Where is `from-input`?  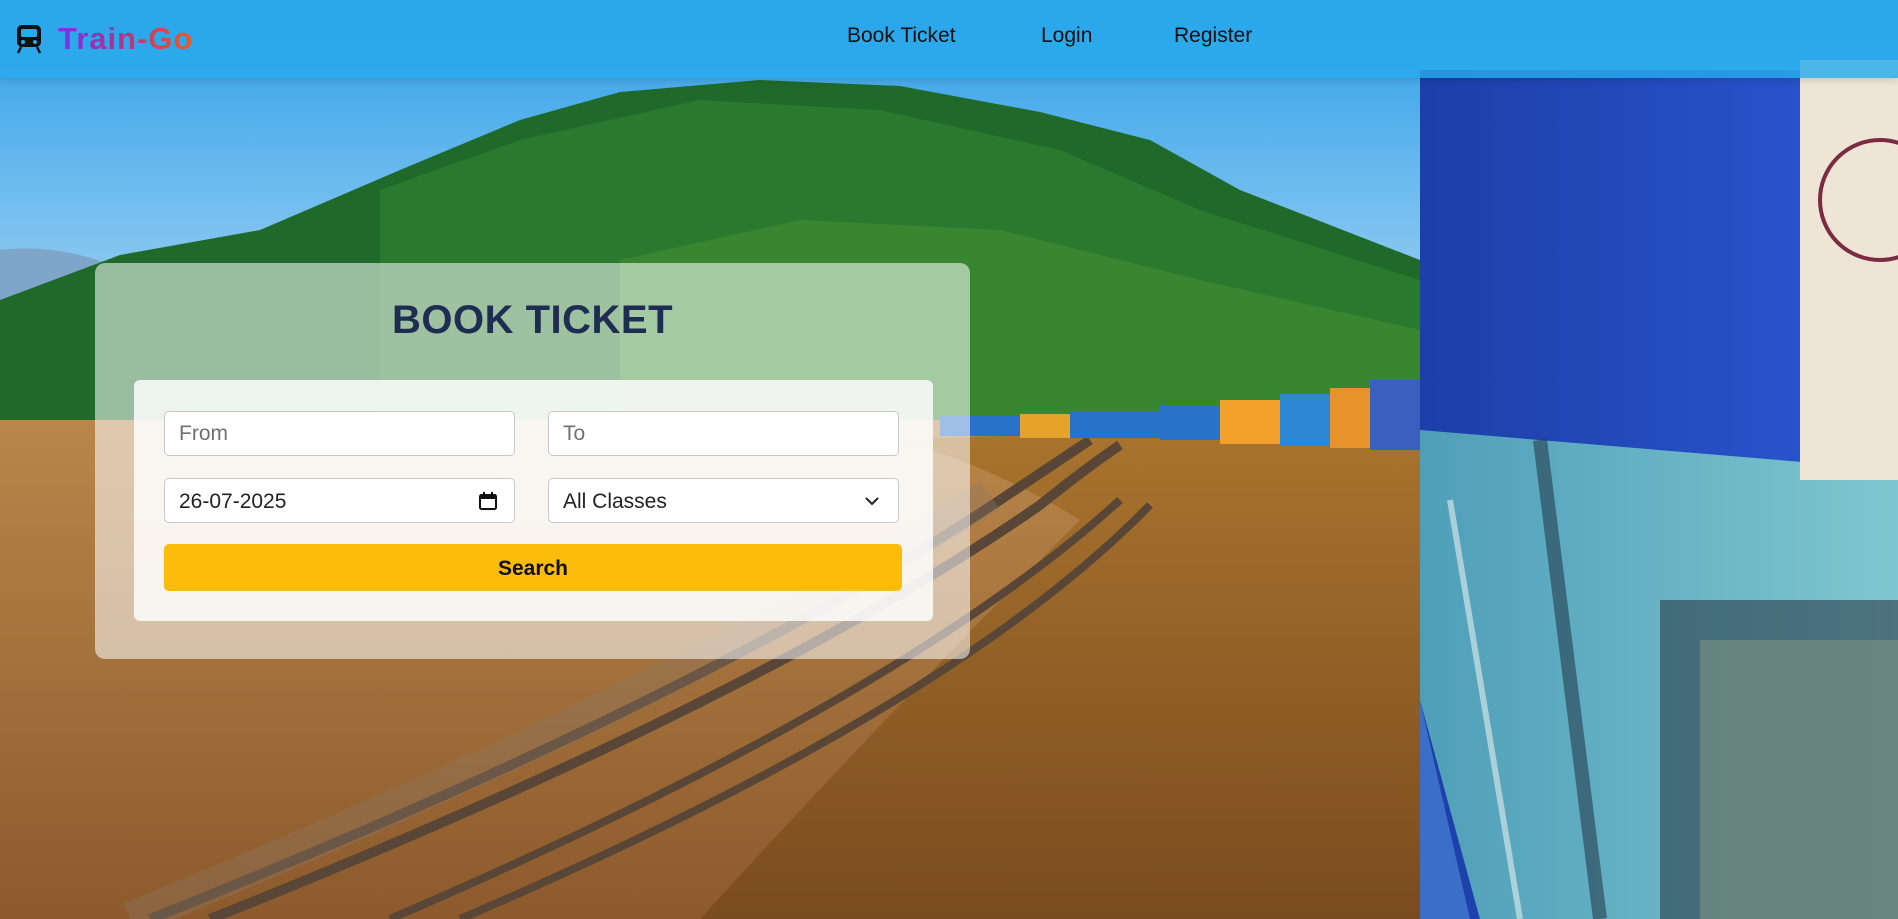 from-input is located at coordinates (339, 433).